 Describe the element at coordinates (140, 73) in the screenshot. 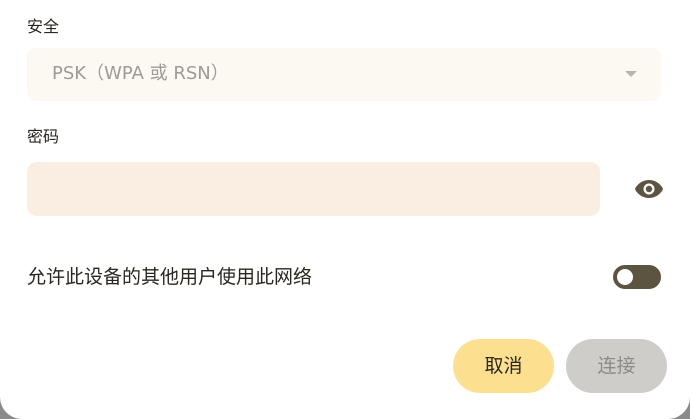

I see `security-selected-value: PSK（WPA 或 RSN）` at that location.